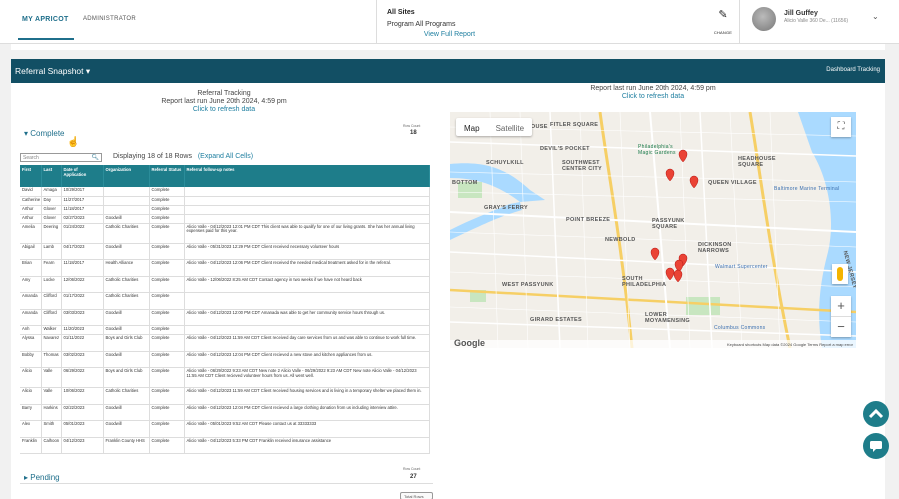 The width and height of the screenshot is (899, 499). I want to click on col-header-status: Referral Status, so click(167, 176).